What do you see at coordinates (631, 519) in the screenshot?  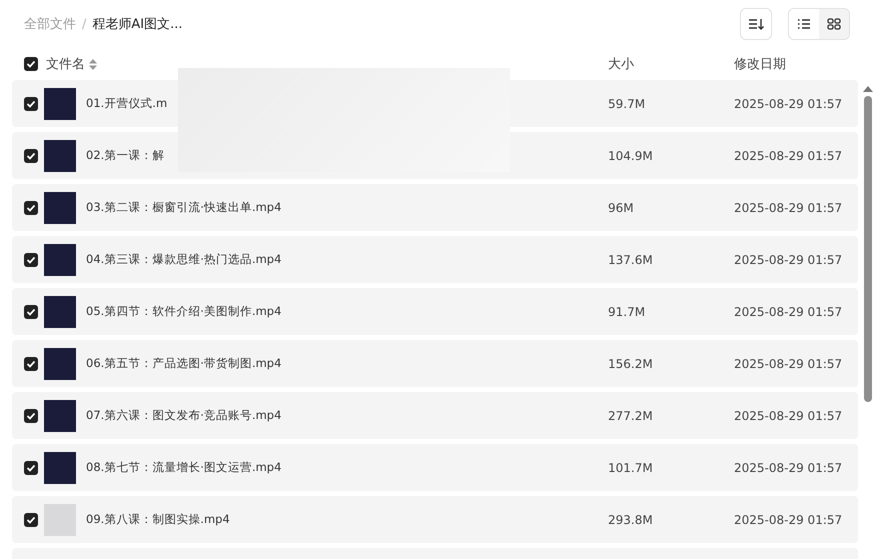 I see `file-size: 293.8M` at bounding box center [631, 519].